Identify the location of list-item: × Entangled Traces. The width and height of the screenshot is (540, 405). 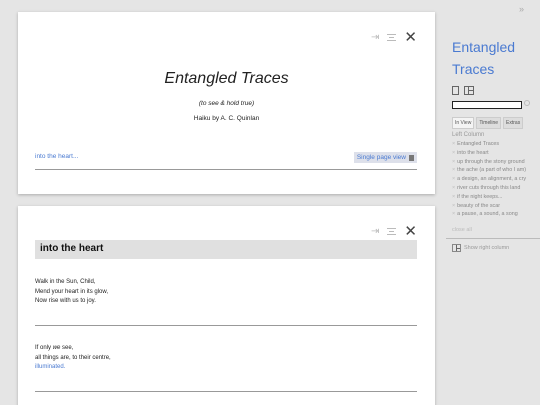
(489, 144).